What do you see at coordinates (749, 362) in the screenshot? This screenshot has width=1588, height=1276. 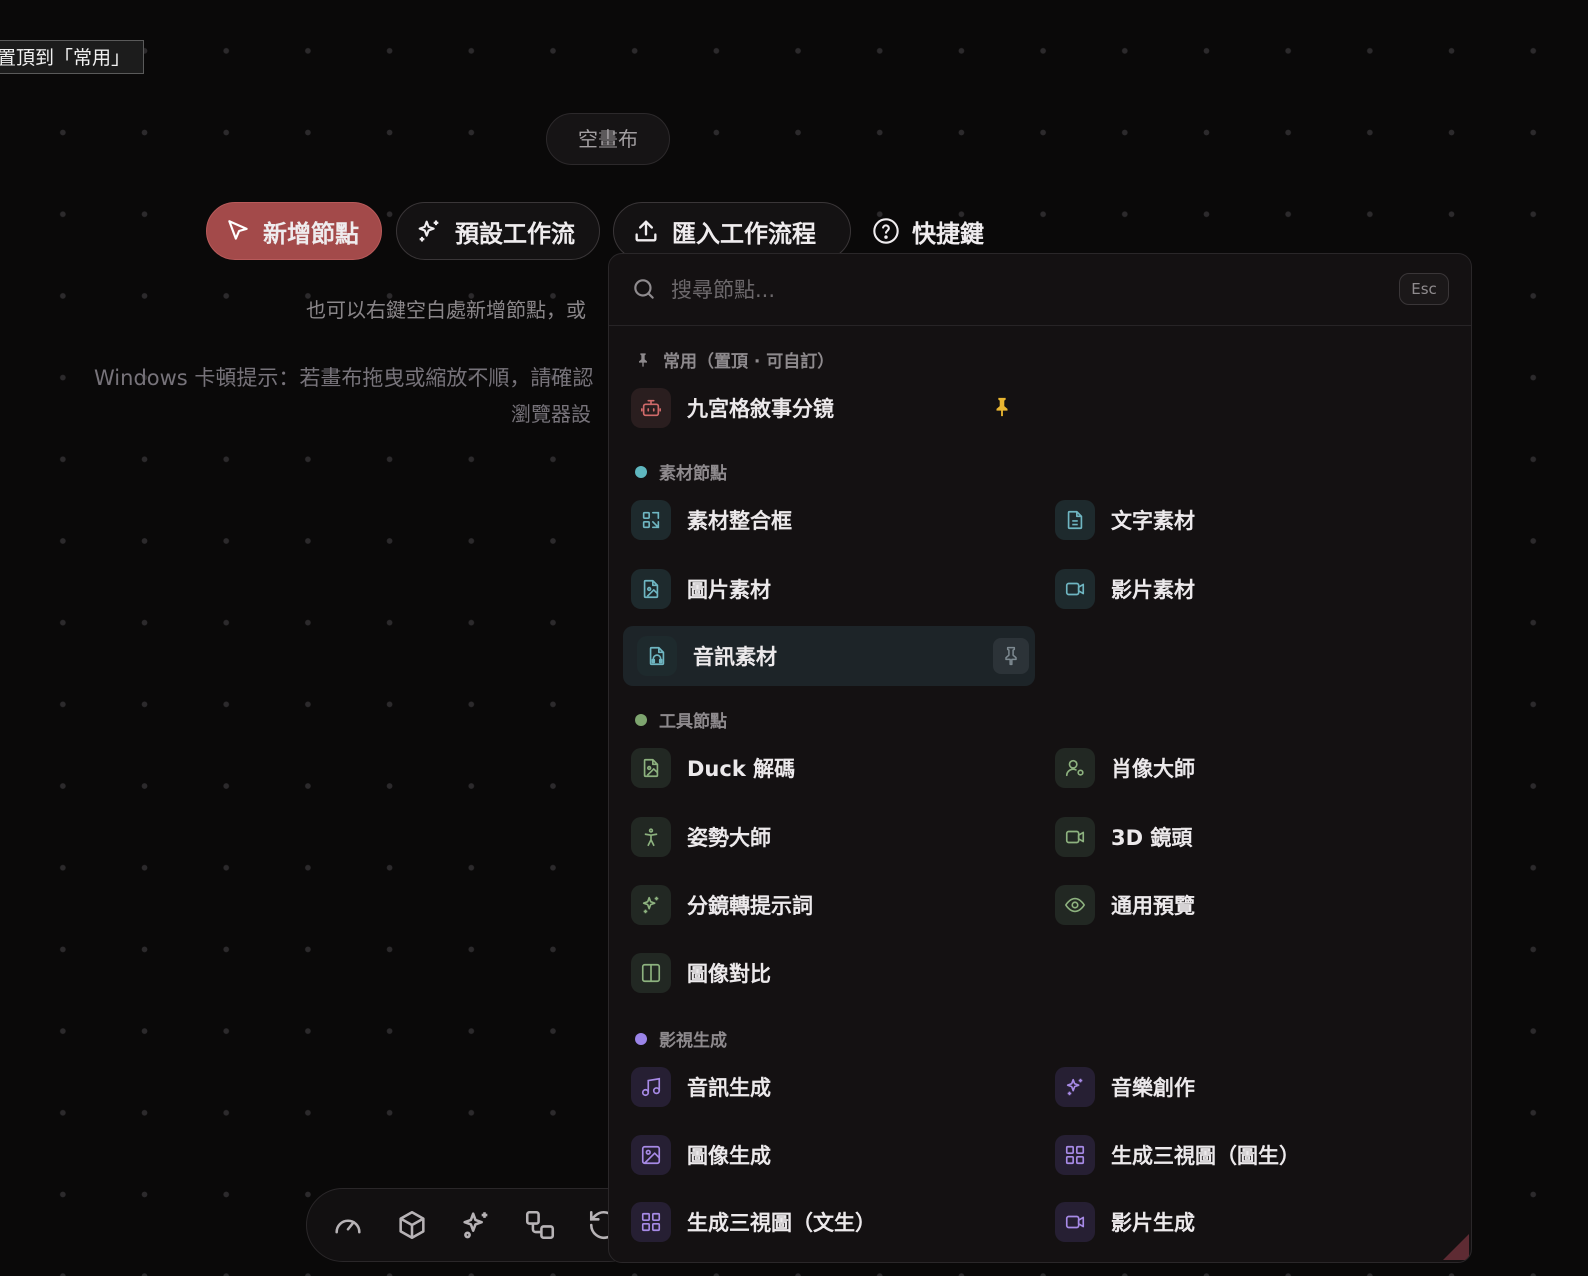 I see `section-favorites-title: 常用（置頂 · 可自訂）` at bounding box center [749, 362].